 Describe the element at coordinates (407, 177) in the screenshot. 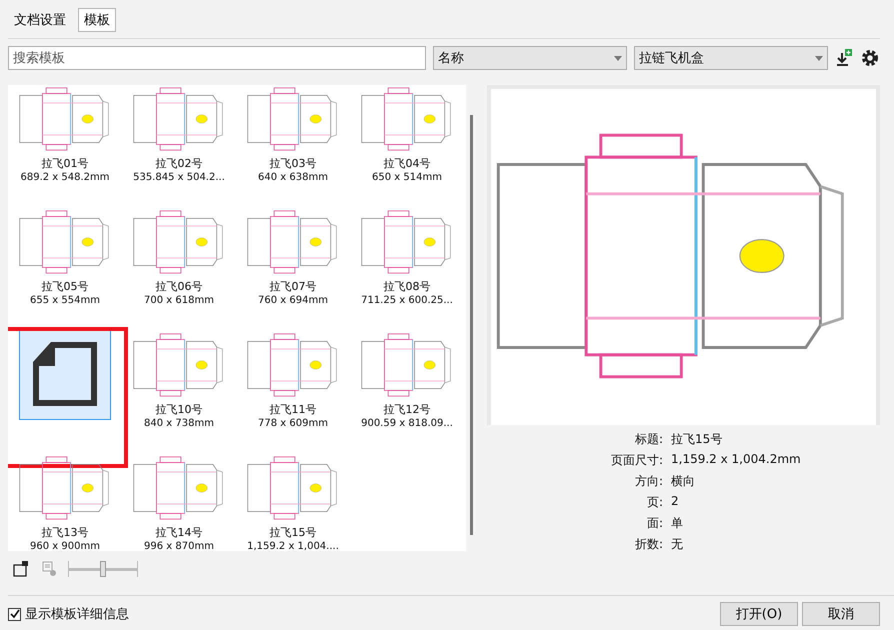

I see `template-size: 650 x 514mm` at that location.